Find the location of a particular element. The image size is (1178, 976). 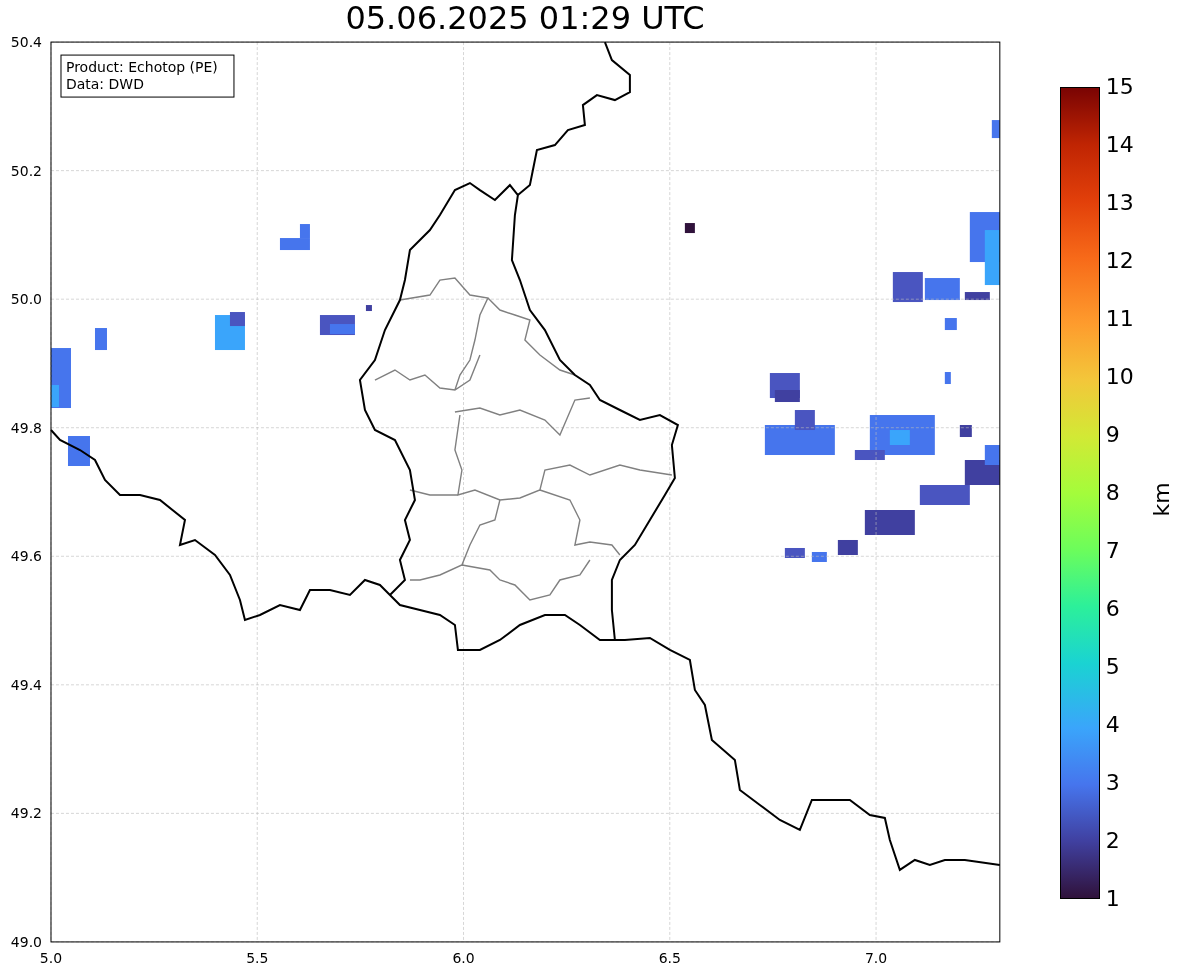

colorbar-tick-label: 12 is located at coordinates (1119, 261).